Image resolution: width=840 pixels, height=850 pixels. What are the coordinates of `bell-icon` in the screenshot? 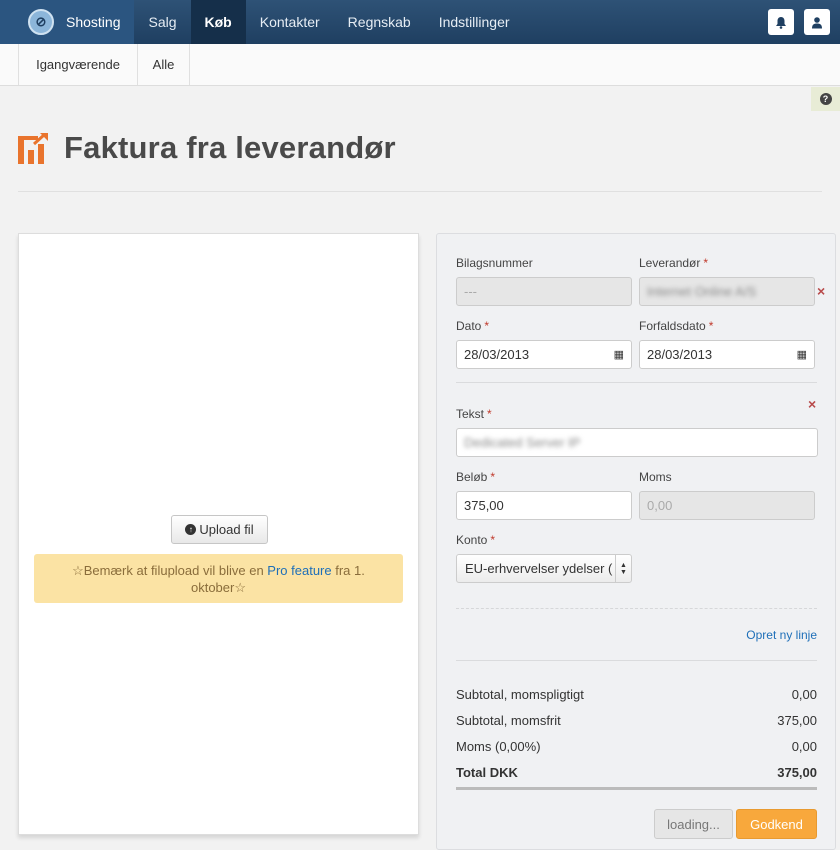 It's located at (781, 22).